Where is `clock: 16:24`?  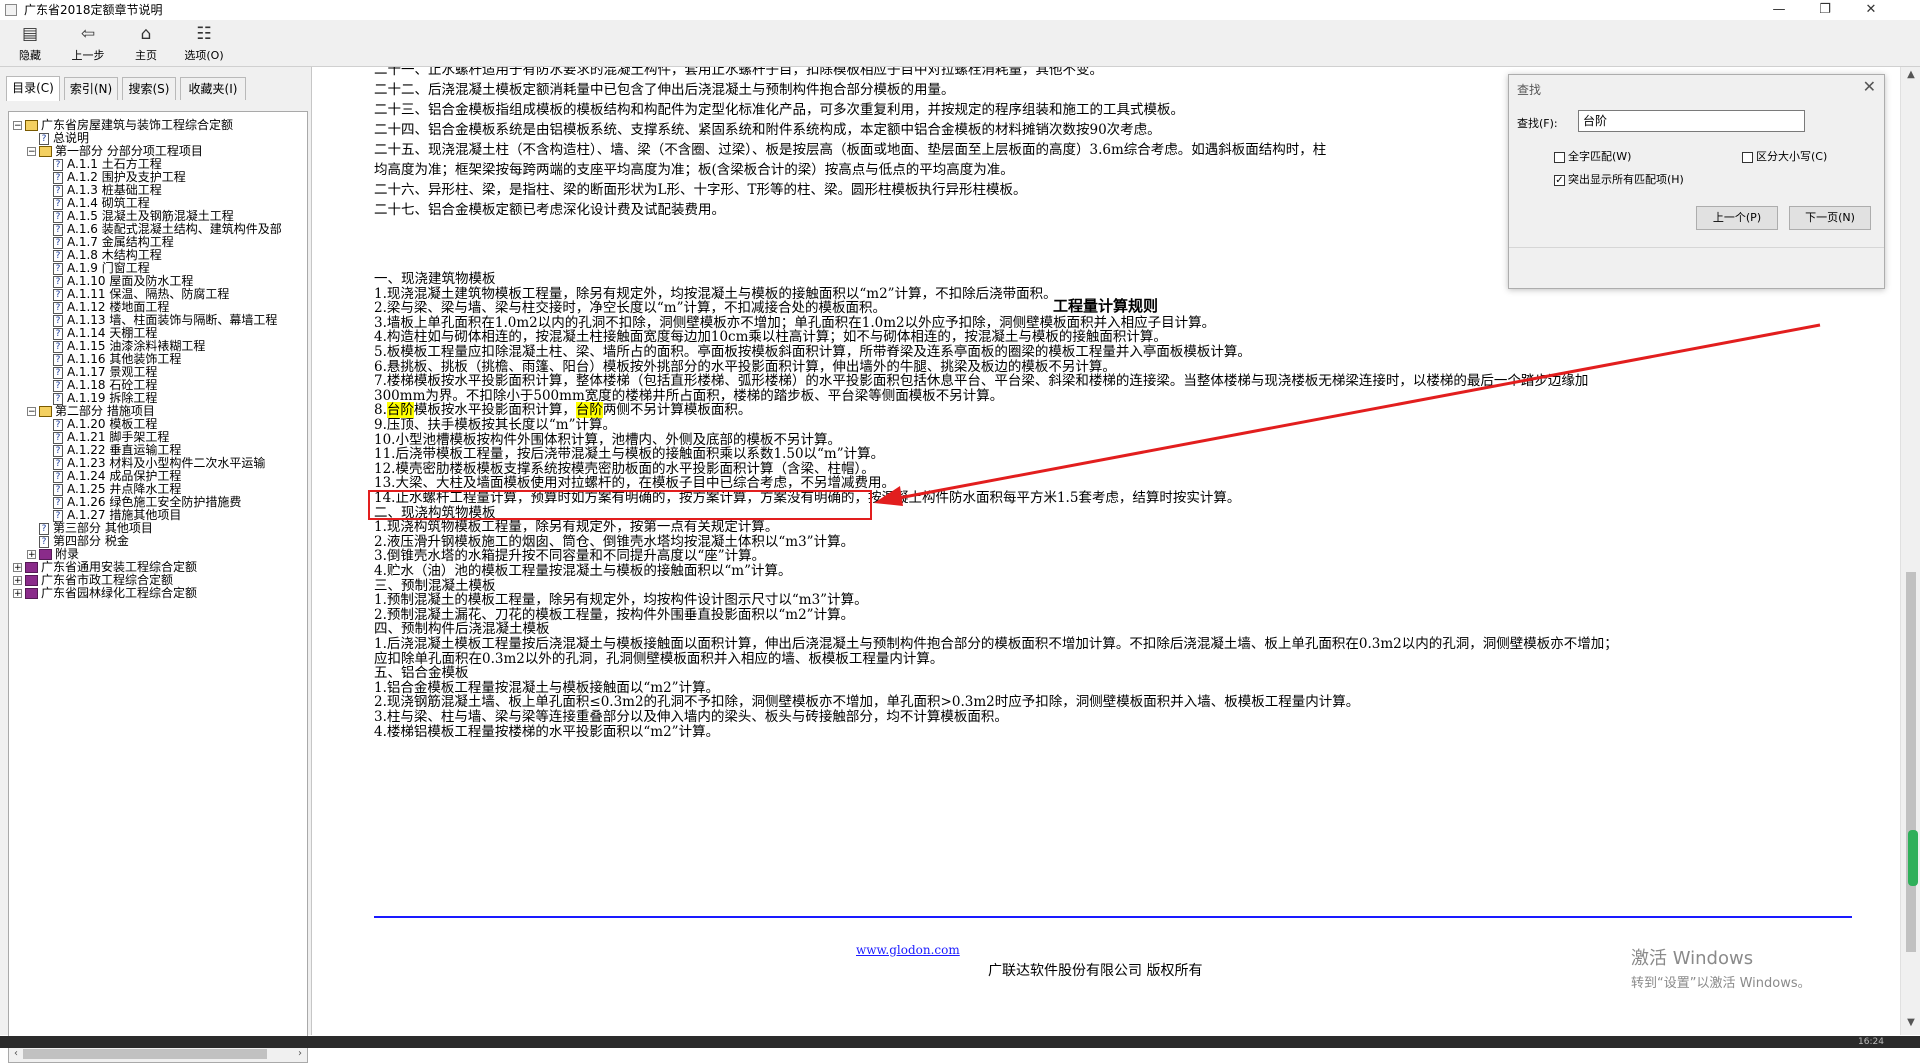
clock: 16:24 is located at coordinates (1871, 1042).